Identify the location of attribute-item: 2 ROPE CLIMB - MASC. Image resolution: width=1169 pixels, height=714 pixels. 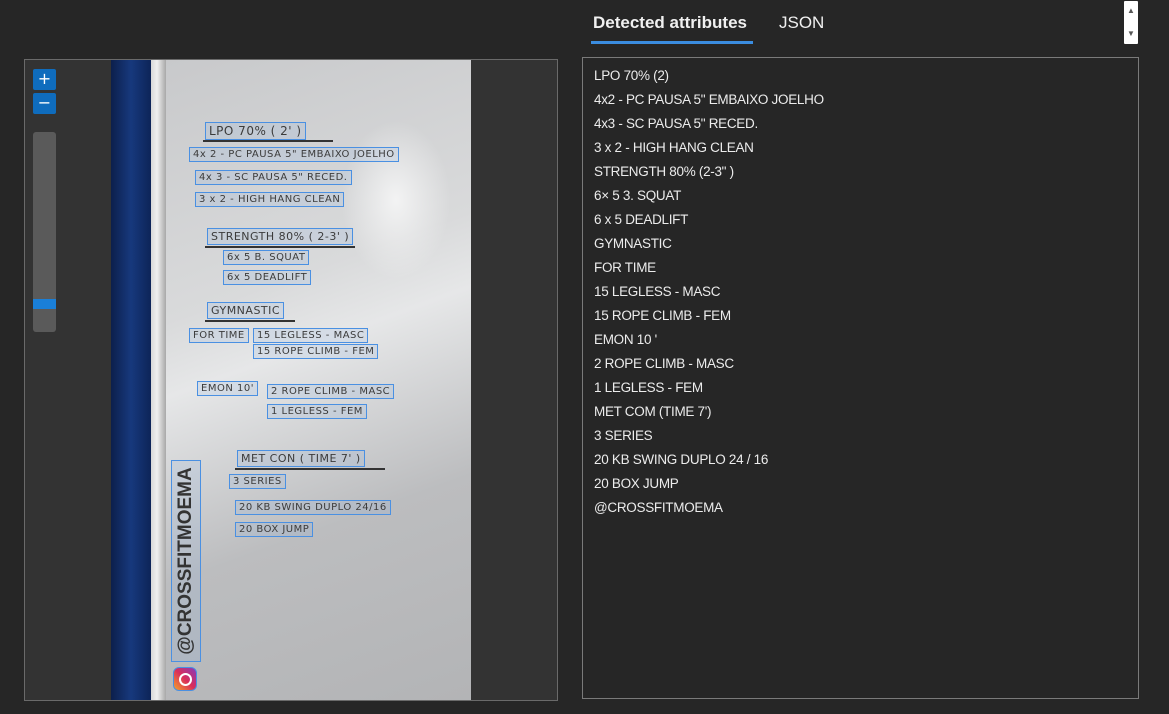
(664, 363).